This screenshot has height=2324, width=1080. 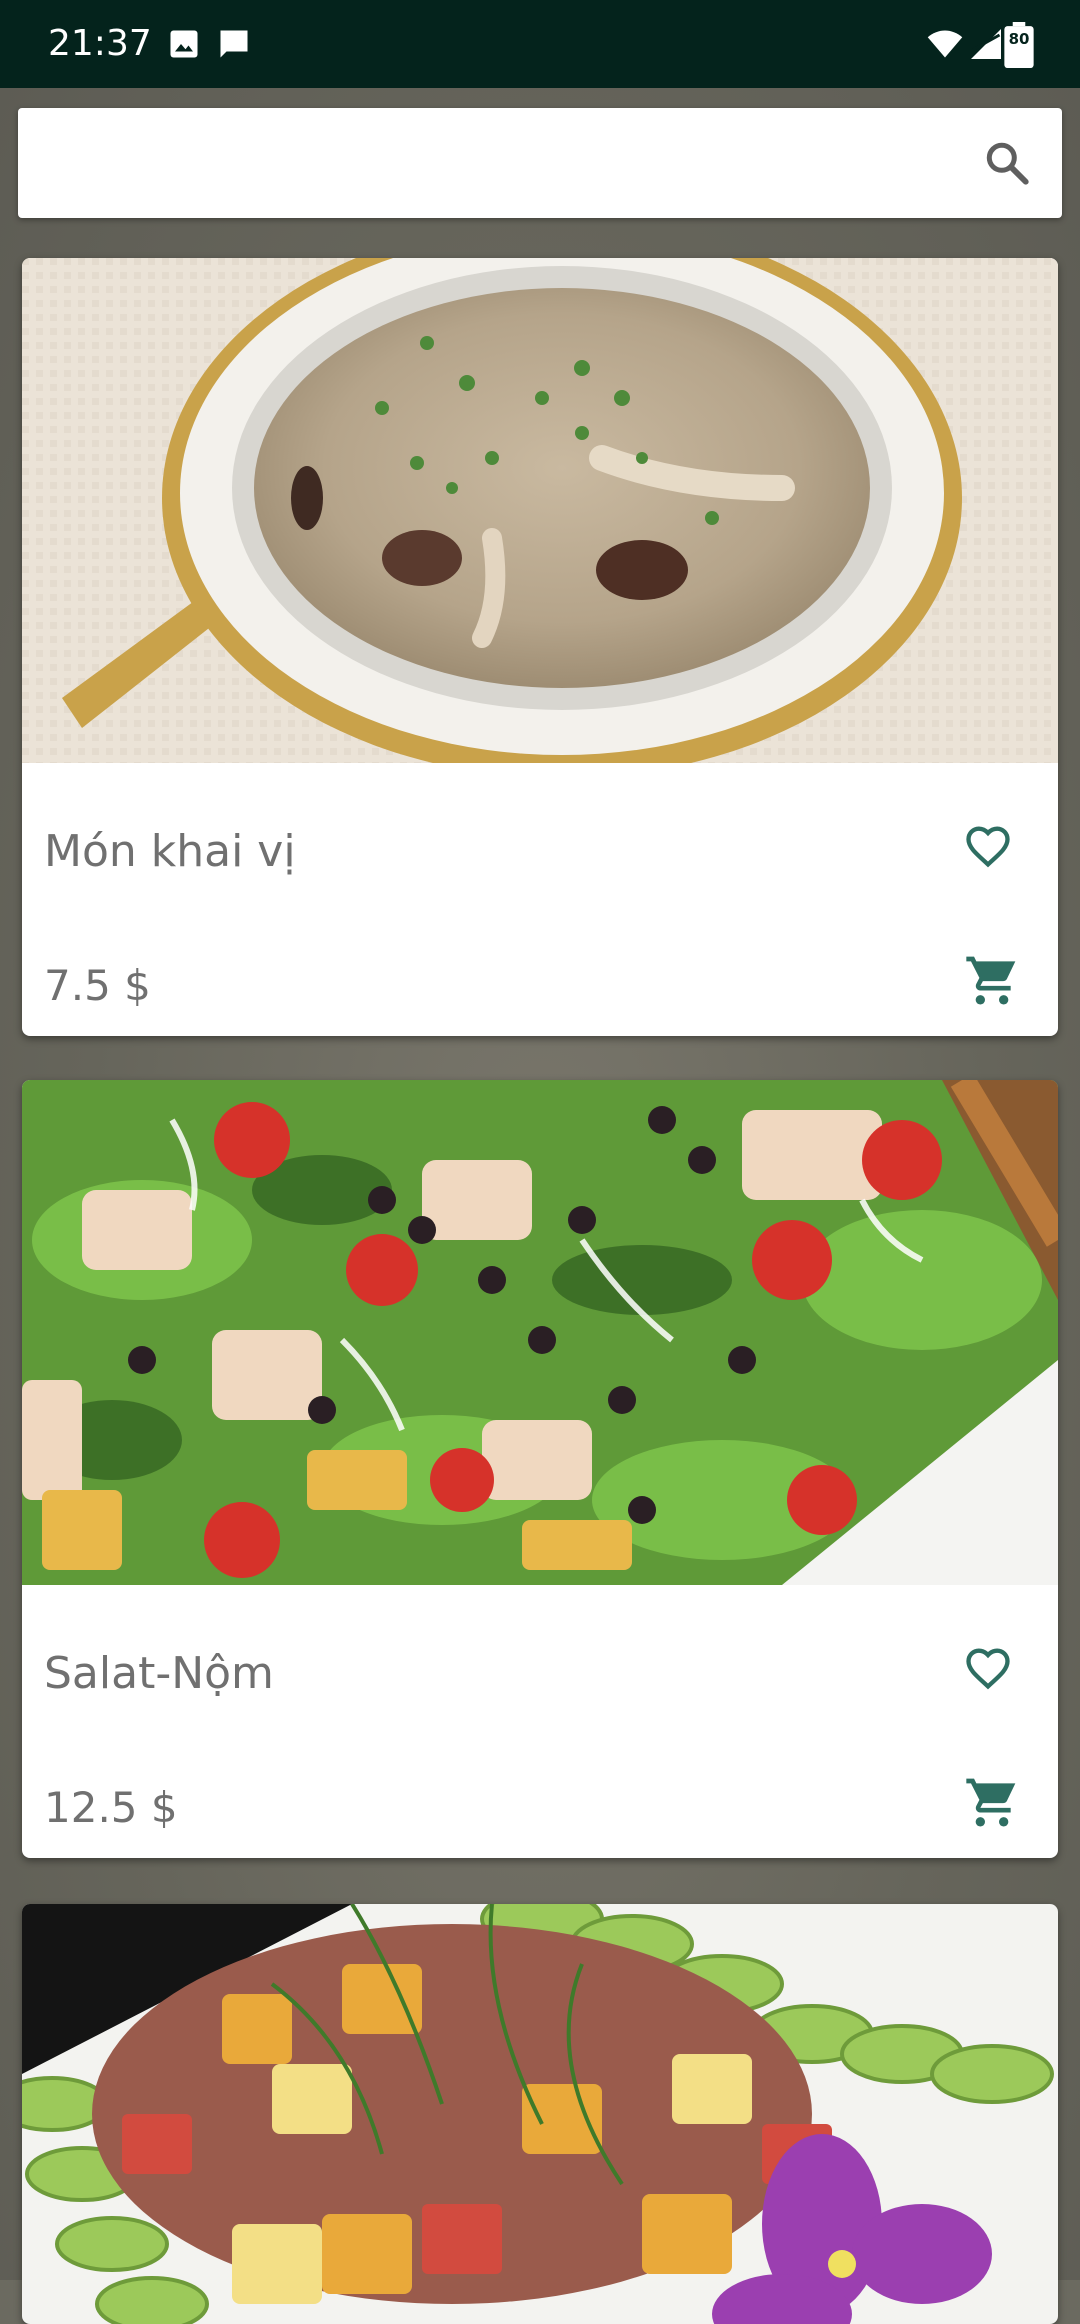 I want to click on item-price: 12.5 $, so click(x=111, y=1807).